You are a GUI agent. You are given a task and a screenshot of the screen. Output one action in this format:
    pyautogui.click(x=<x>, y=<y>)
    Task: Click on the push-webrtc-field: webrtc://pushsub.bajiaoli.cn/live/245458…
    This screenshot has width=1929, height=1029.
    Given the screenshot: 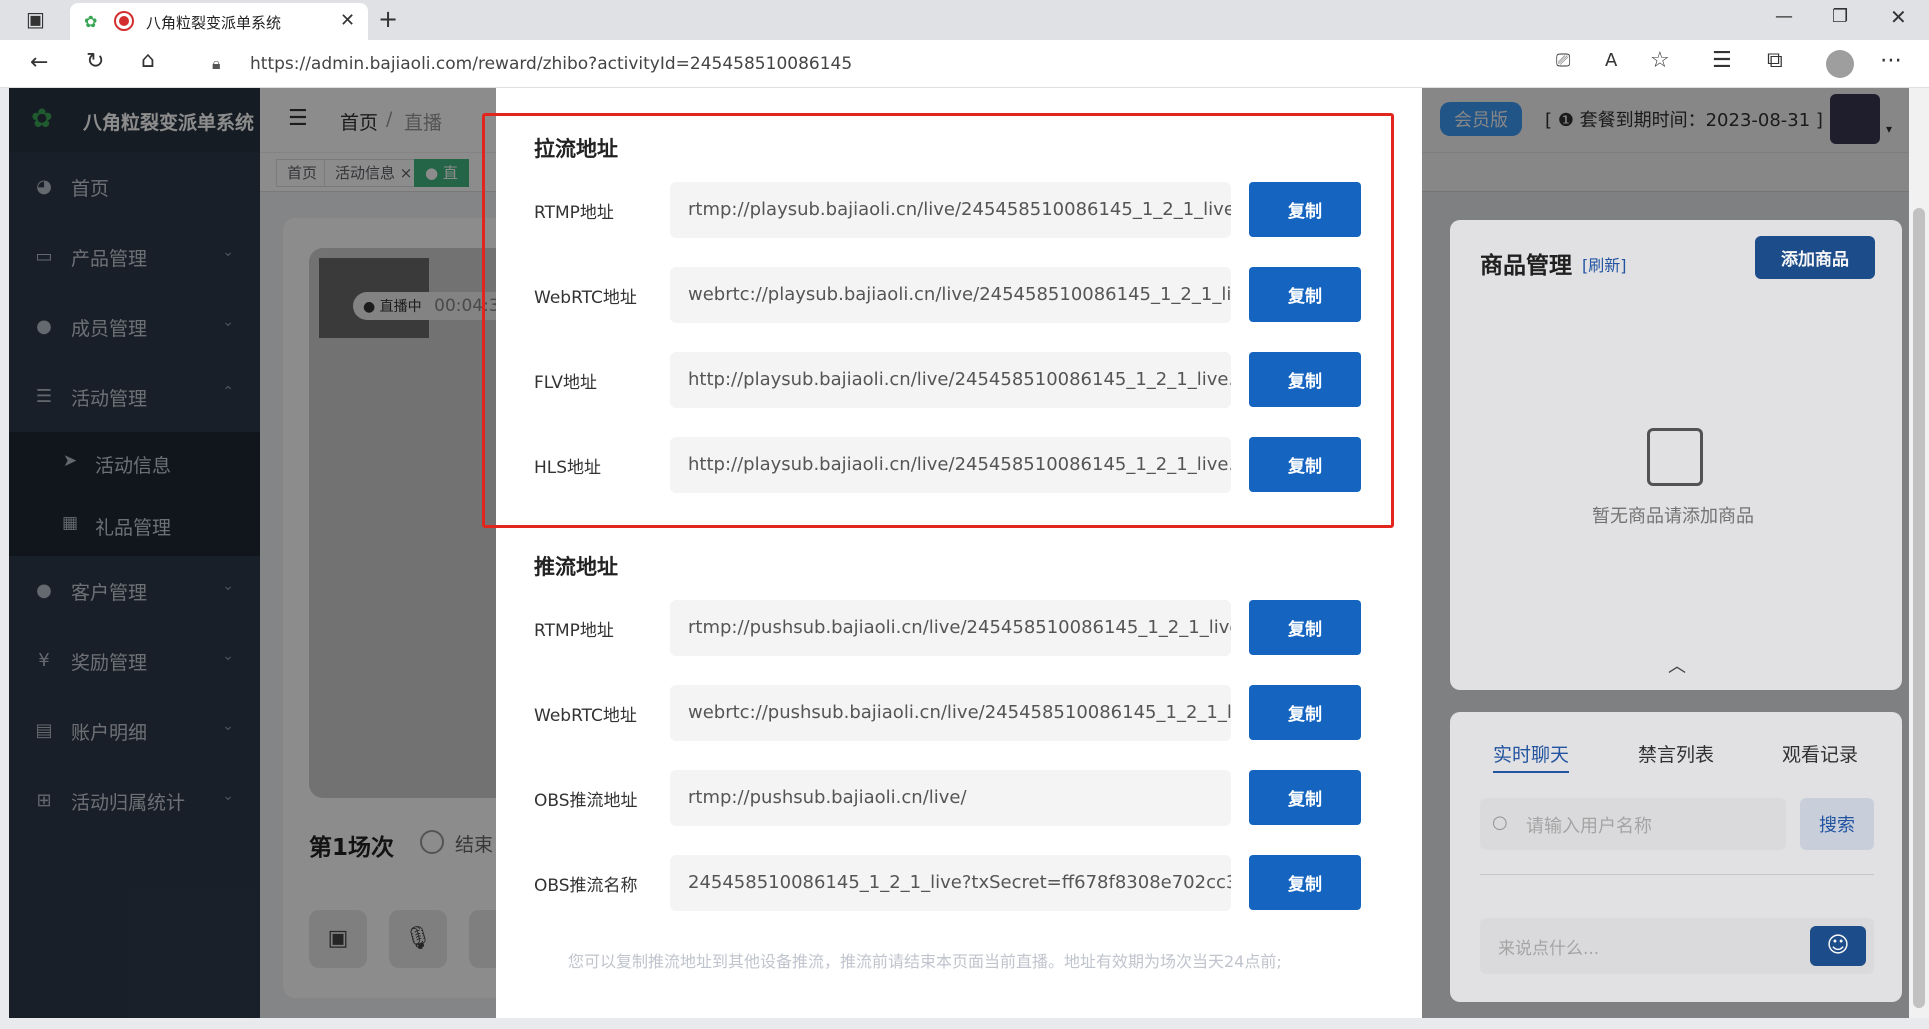 What is the action you would take?
    pyautogui.click(x=950, y=713)
    